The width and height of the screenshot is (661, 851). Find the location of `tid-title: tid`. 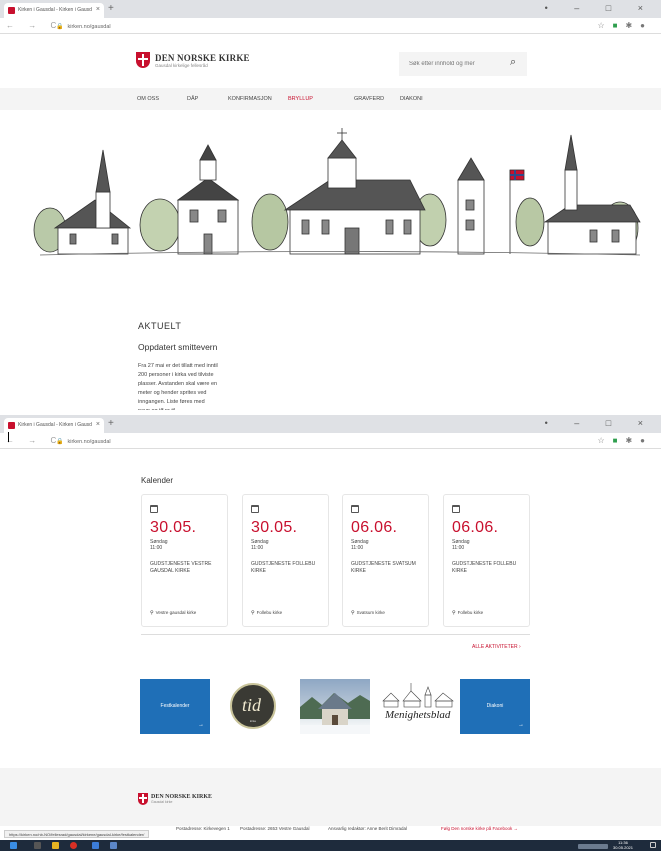

tid-title: tid is located at coordinates (252, 705).